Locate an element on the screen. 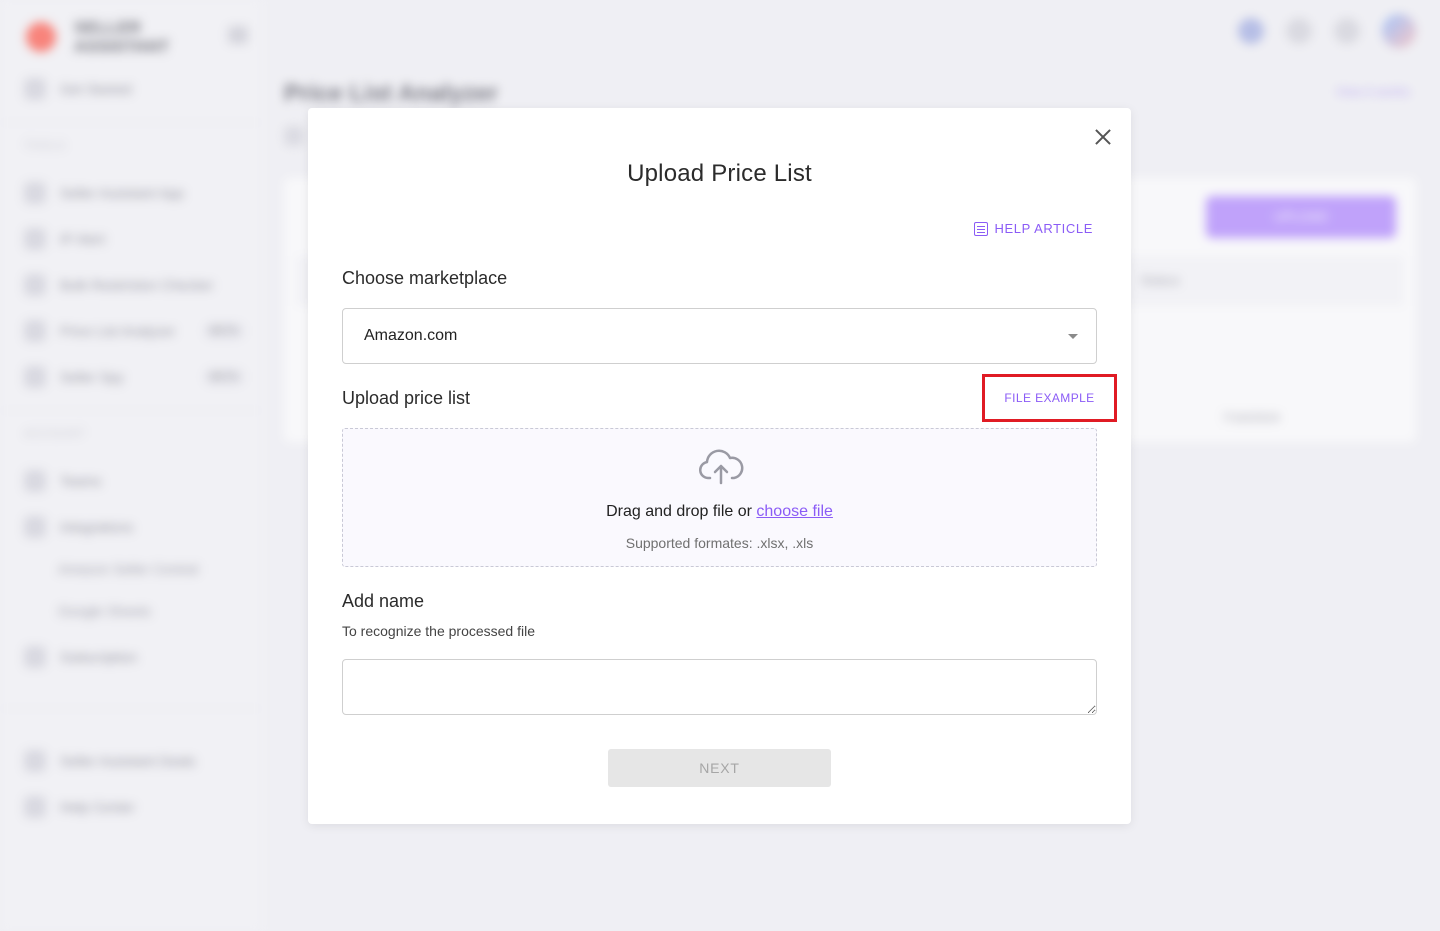 This screenshot has width=1440, height=931. upload-label: Upload price list is located at coordinates (406, 398).